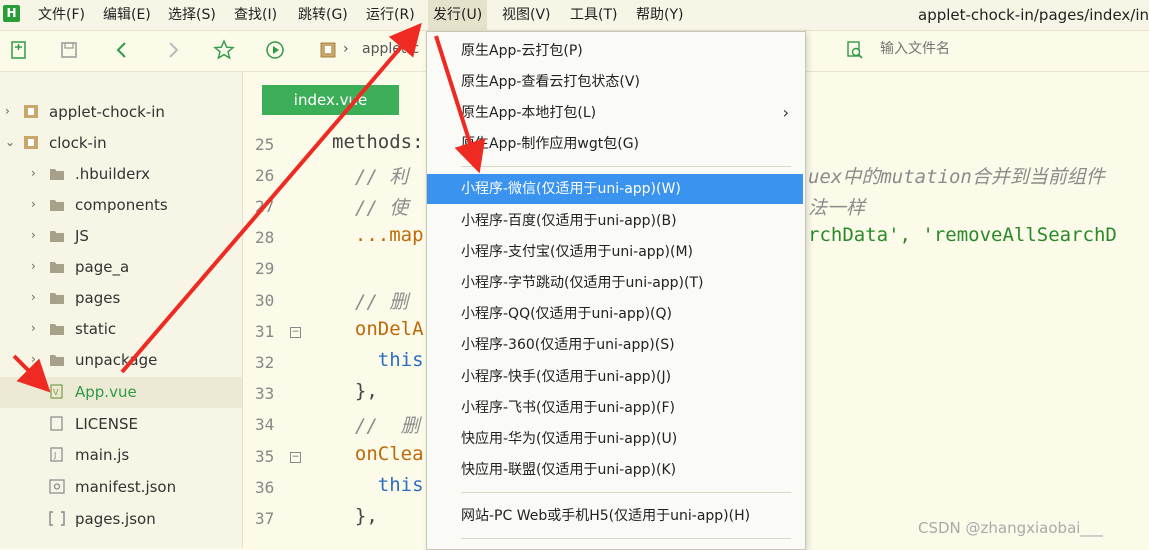  I want to click on menu-item-mp-baidu: 小程序-百度(仅适用于uni-app)(B), so click(615, 221).